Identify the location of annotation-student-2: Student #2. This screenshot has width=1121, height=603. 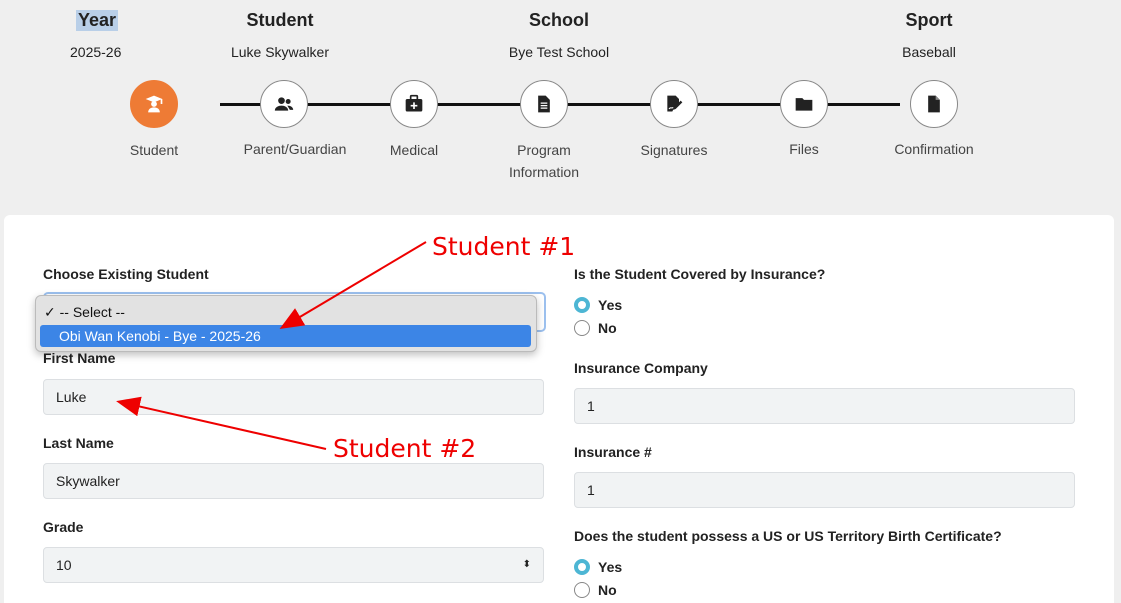
(405, 448).